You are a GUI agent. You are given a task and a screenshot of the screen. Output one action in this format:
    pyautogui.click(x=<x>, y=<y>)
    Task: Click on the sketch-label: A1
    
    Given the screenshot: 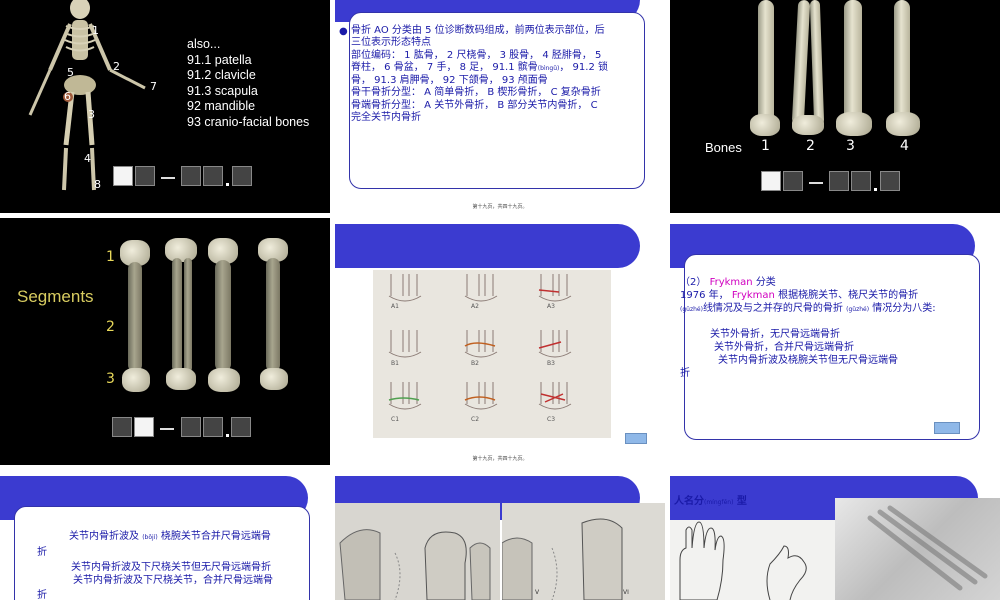 What is the action you would take?
    pyautogui.click(x=395, y=306)
    